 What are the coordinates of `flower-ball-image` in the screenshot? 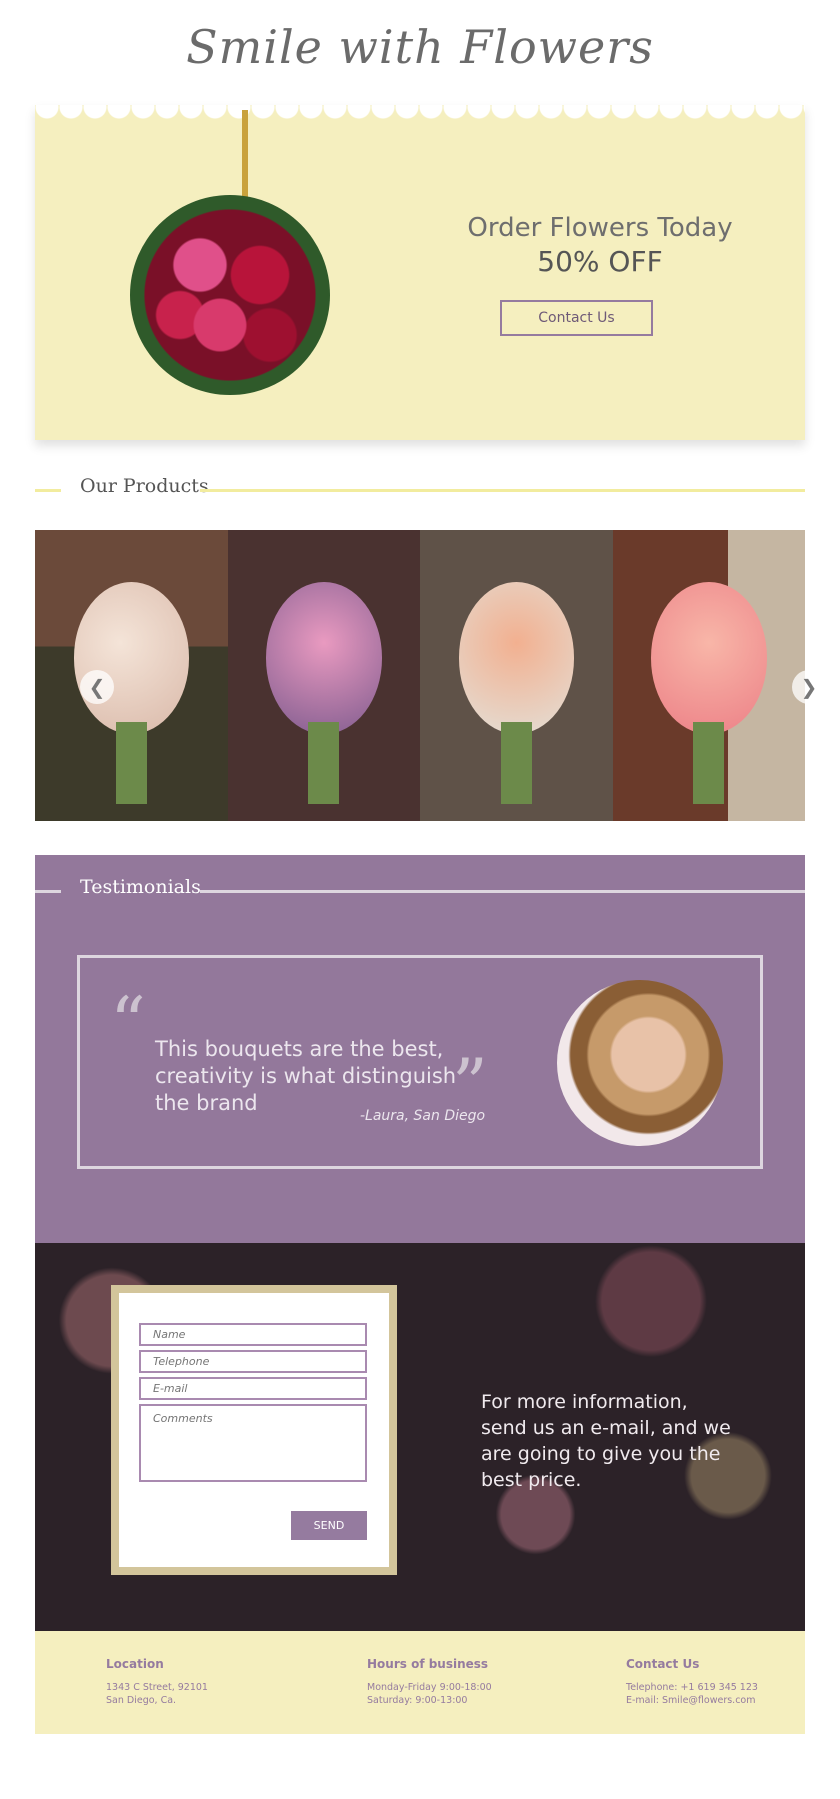 It's located at (230, 295).